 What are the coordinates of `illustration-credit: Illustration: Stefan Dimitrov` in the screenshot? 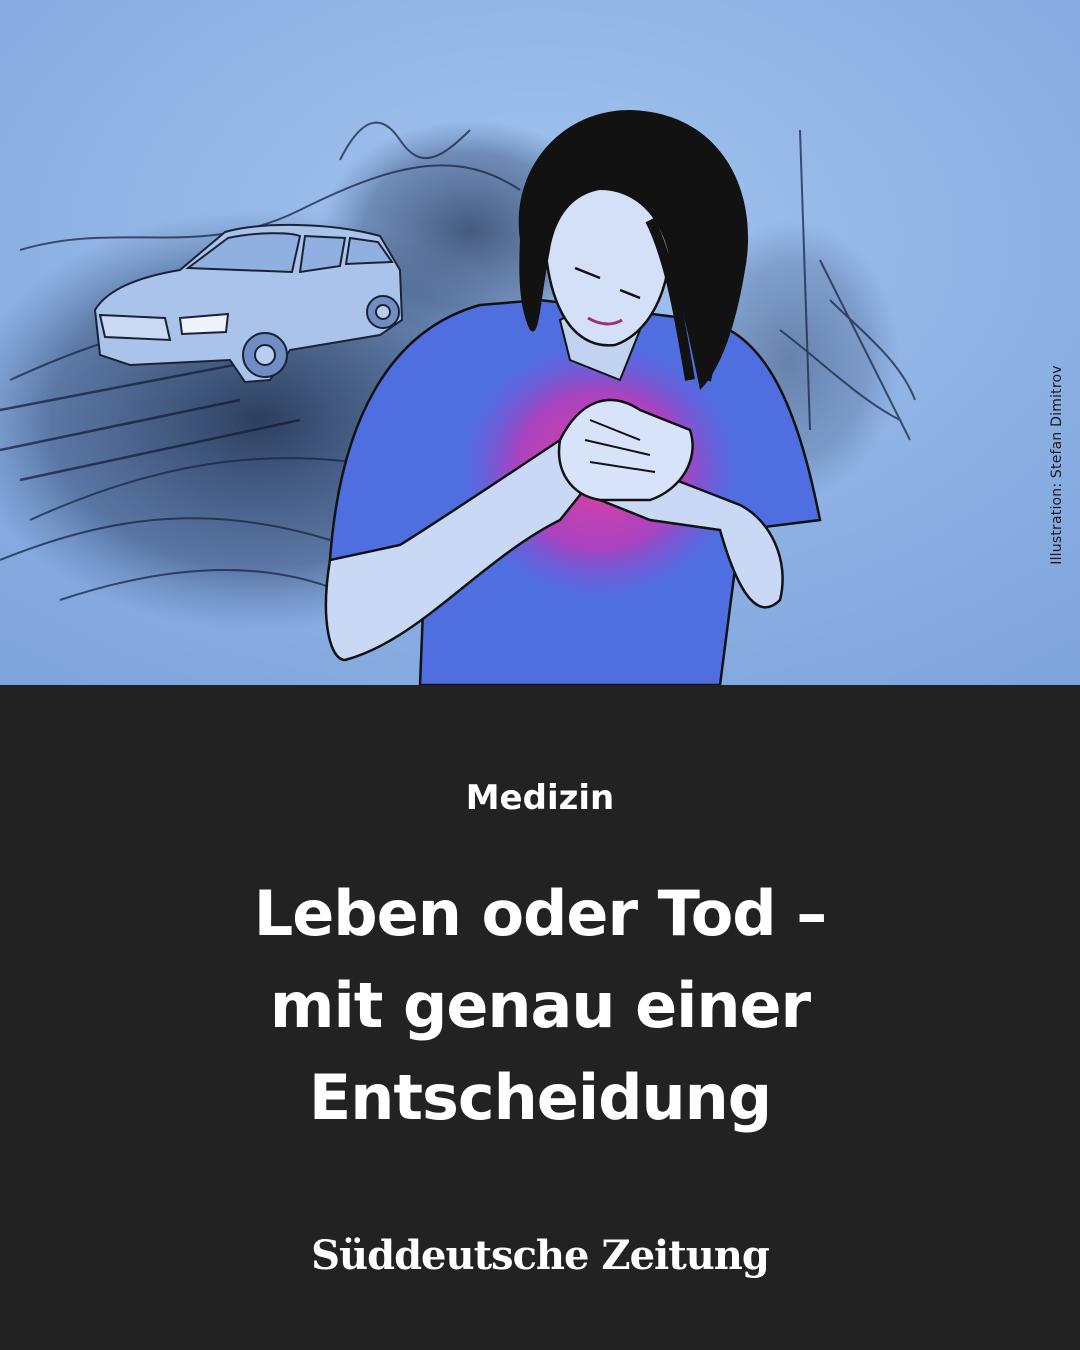 It's located at (1057, 465).